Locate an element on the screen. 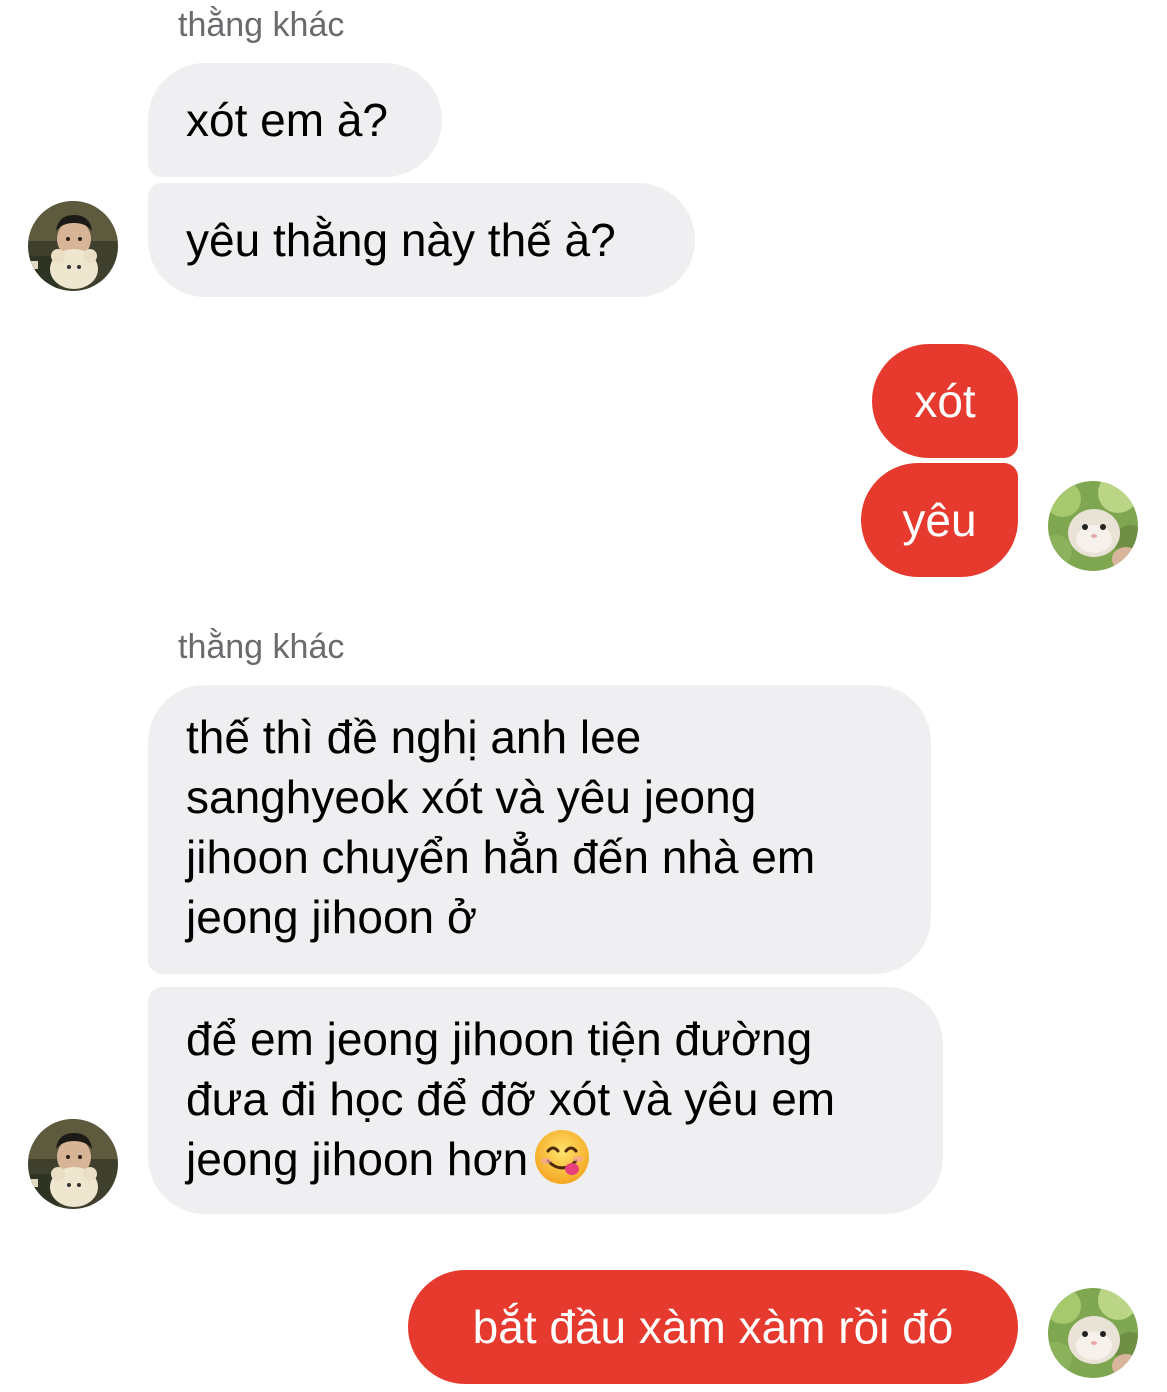  message-line: jeong jihoon hơn is located at coordinates (357, 1159).